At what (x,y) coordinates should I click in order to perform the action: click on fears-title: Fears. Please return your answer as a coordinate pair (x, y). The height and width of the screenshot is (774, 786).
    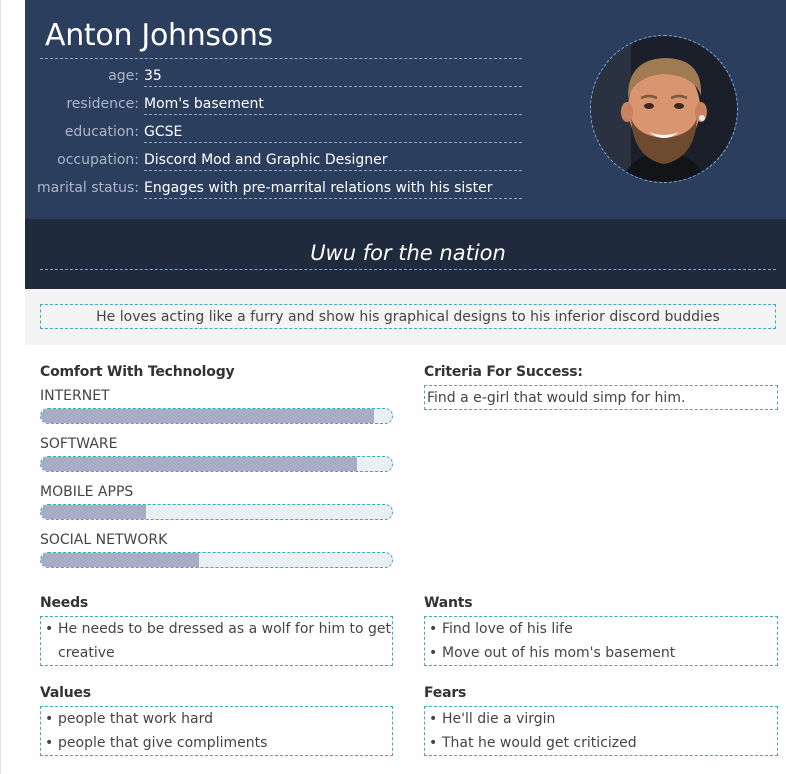
    Looking at the image, I should click on (445, 693).